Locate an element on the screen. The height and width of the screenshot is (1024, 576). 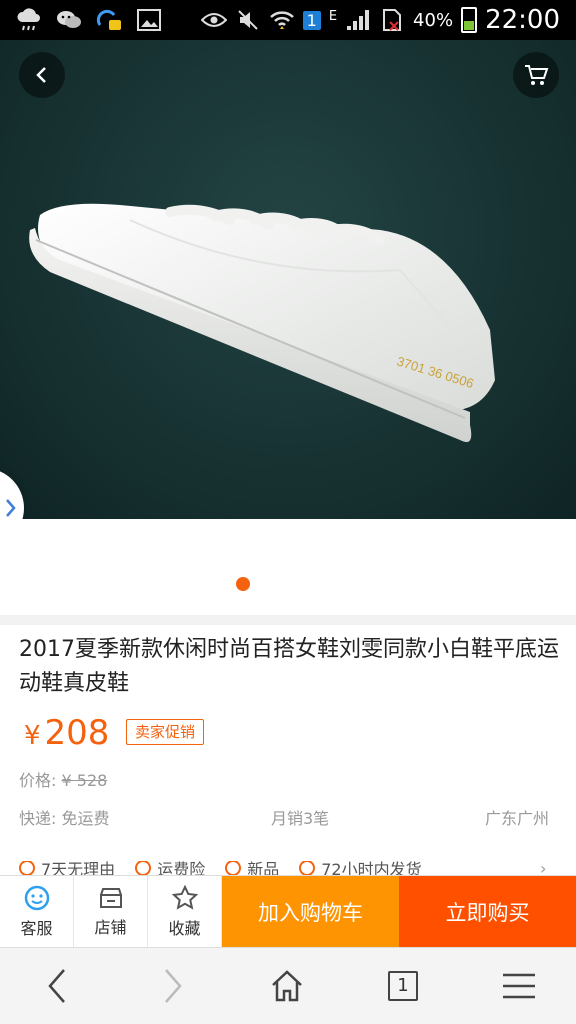
add-to-cart-button: 加入购物车 is located at coordinates (310, 911).